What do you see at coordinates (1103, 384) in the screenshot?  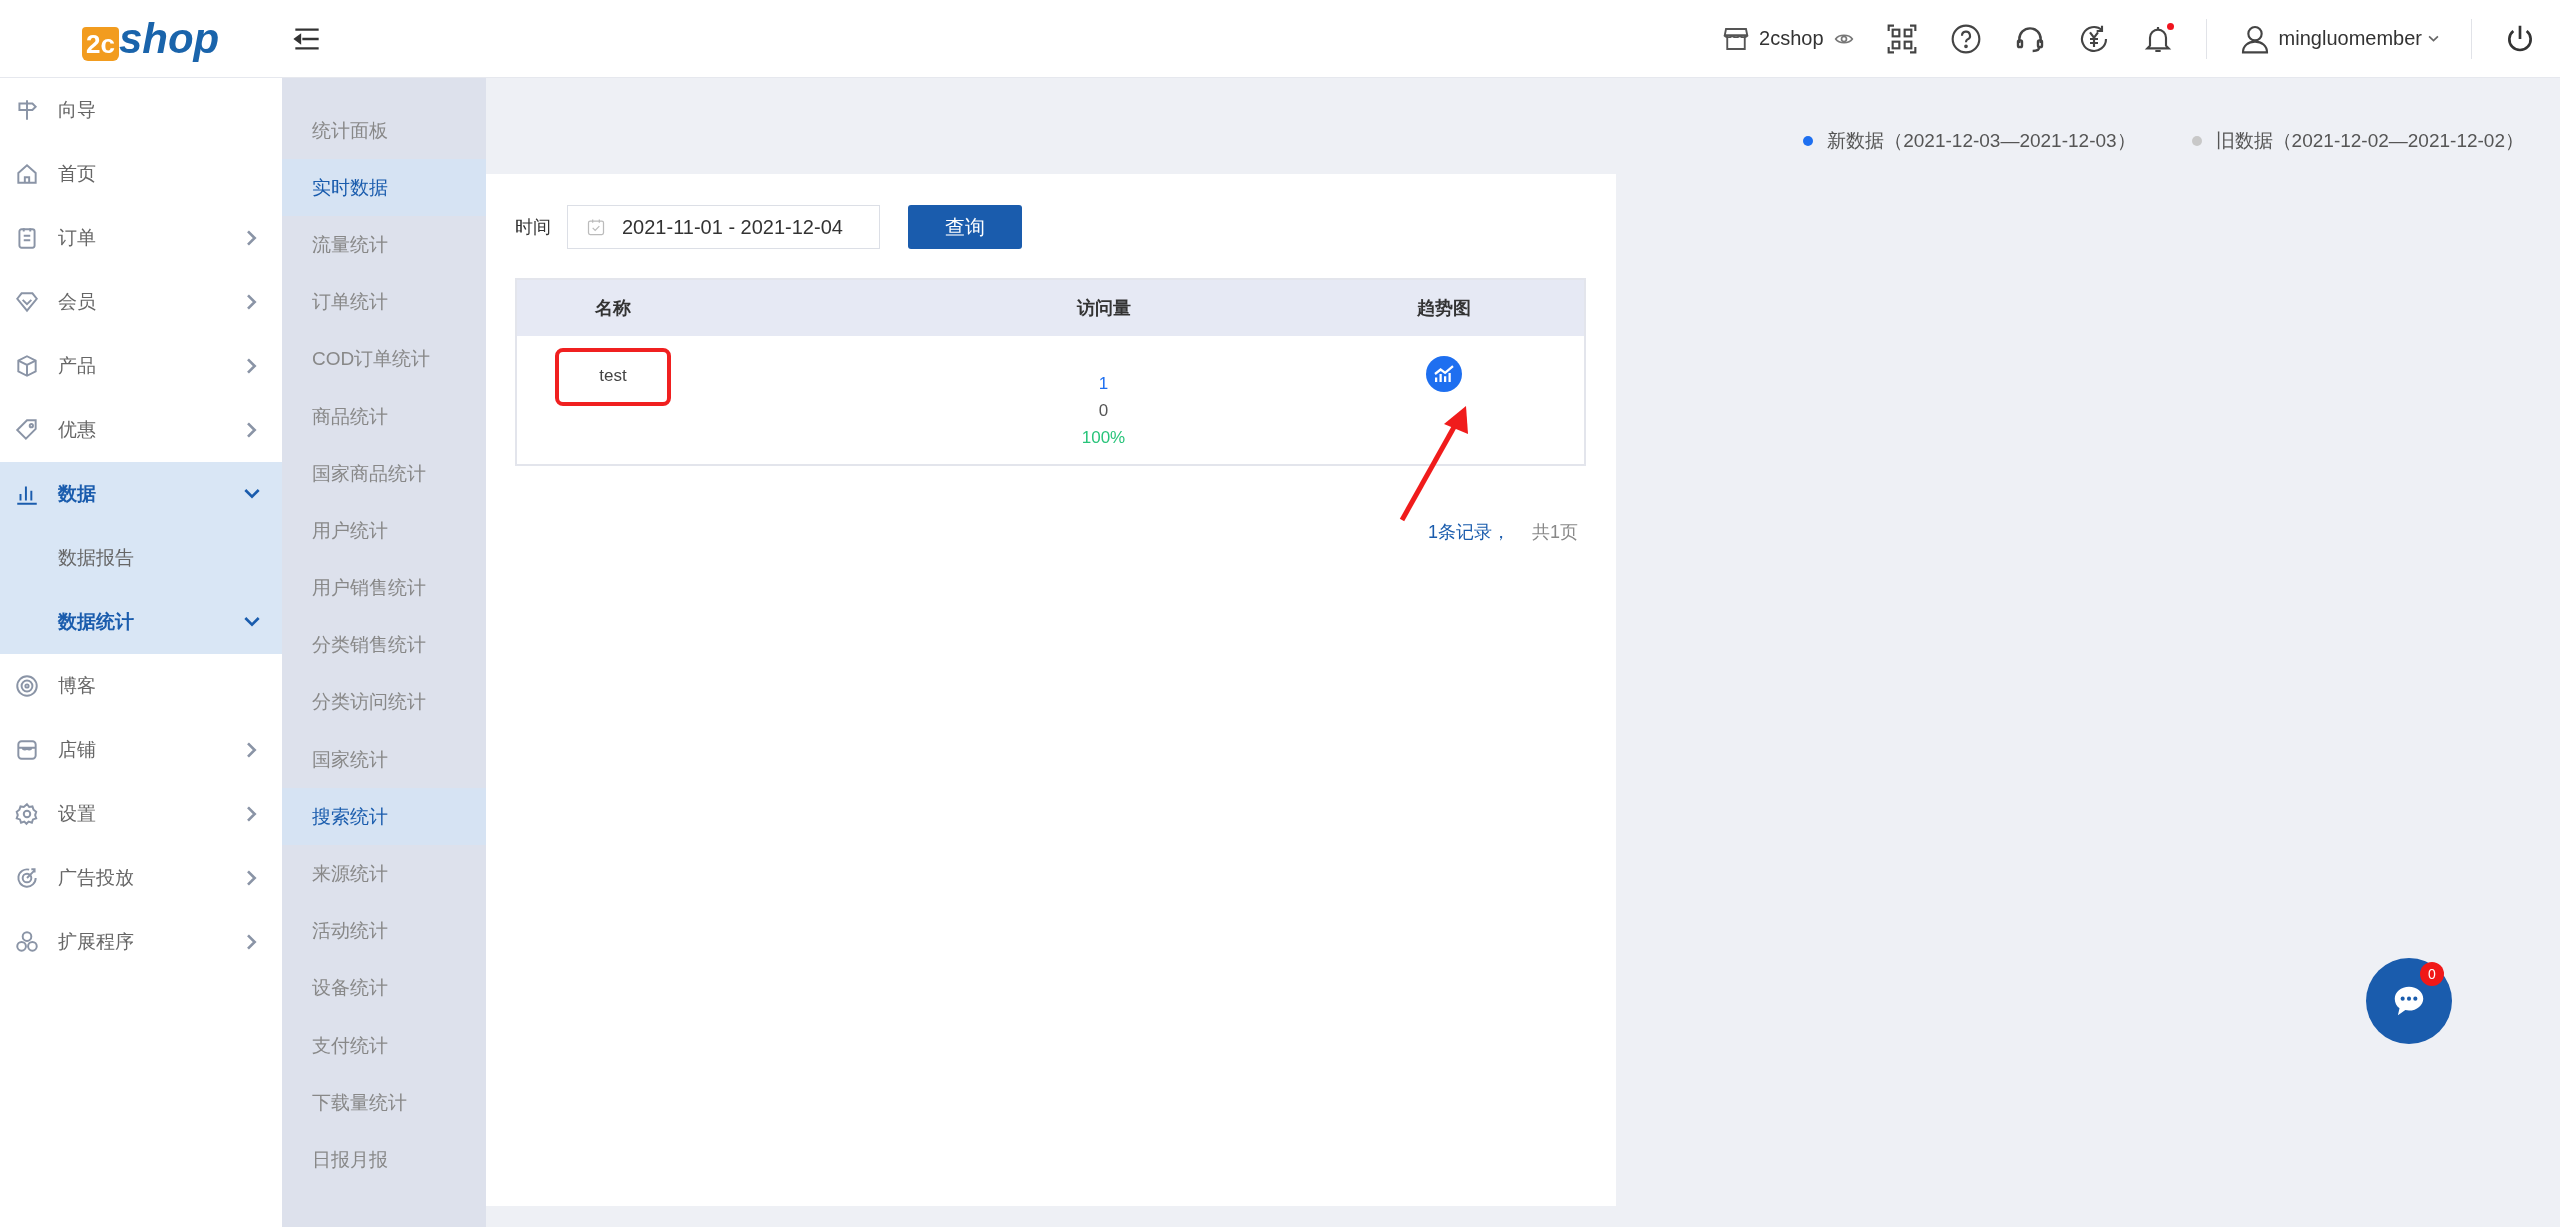 I see `visit-count: 1` at bounding box center [1103, 384].